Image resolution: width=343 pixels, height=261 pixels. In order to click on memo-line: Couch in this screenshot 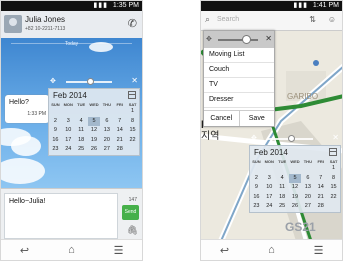, I will do `click(239, 70)`.